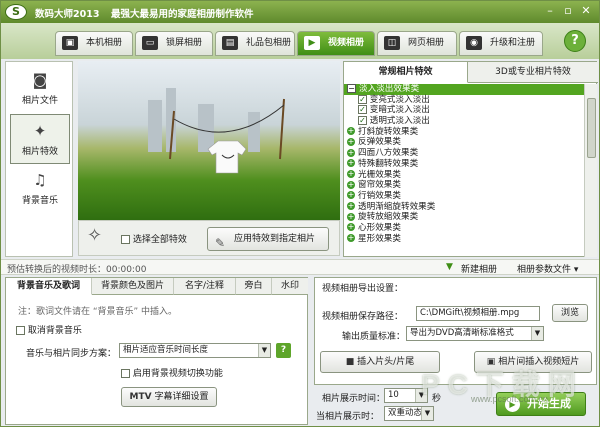  I want to click on nav-photo-files: ◙ 相片文件, so click(40, 89).